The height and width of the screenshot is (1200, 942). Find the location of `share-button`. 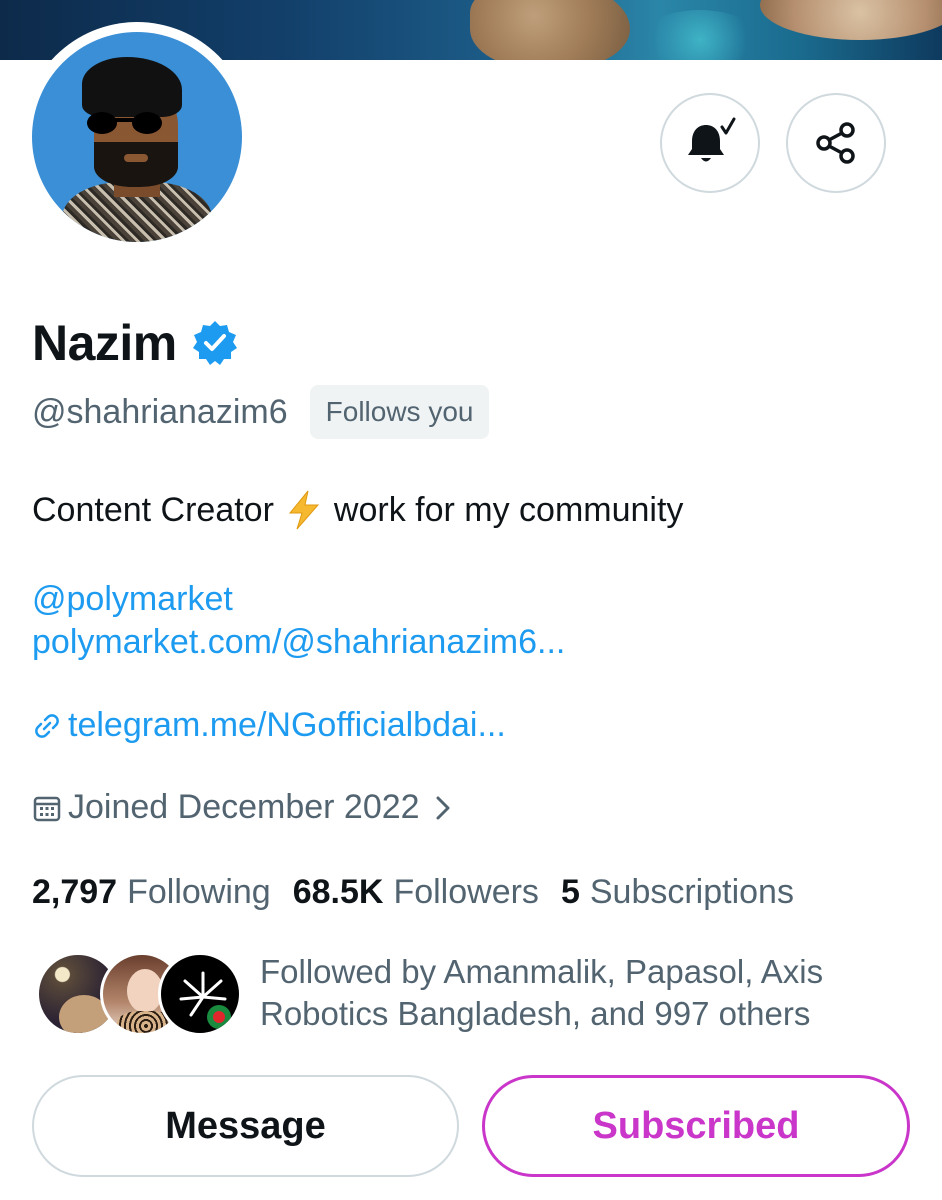

share-button is located at coordinates (836, 143).